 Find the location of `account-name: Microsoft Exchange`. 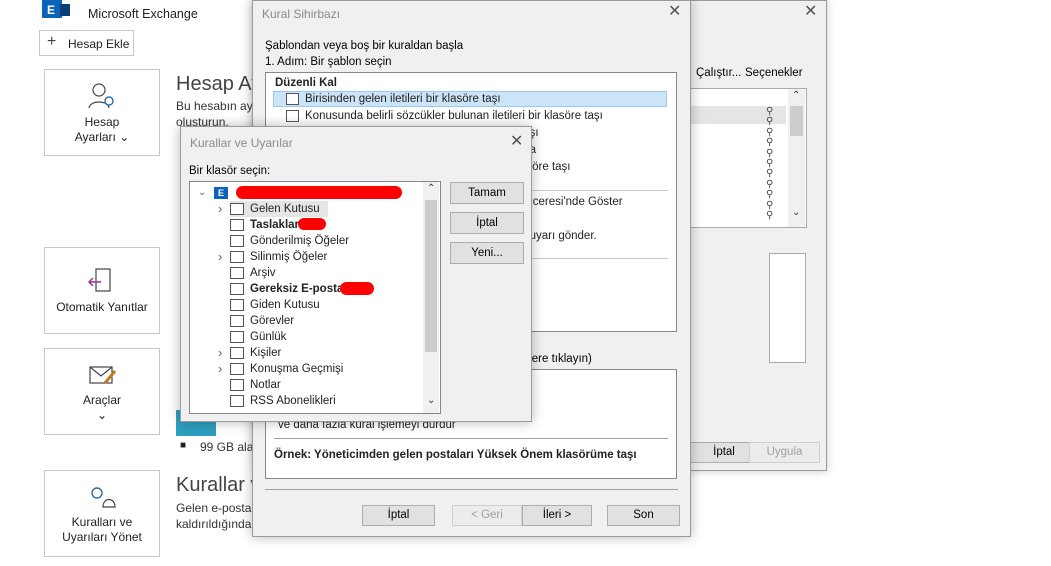

account-name: Microsoft Exchange is located at coordinates (143, 14).